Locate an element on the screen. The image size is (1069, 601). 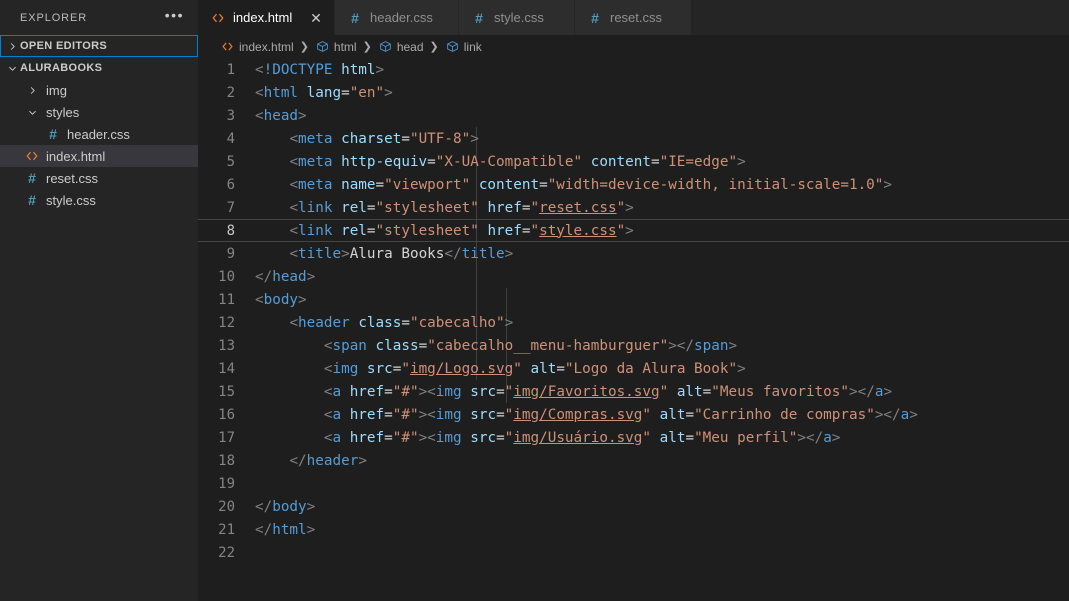
html-tag-icon is located at coordinates (32, 156).